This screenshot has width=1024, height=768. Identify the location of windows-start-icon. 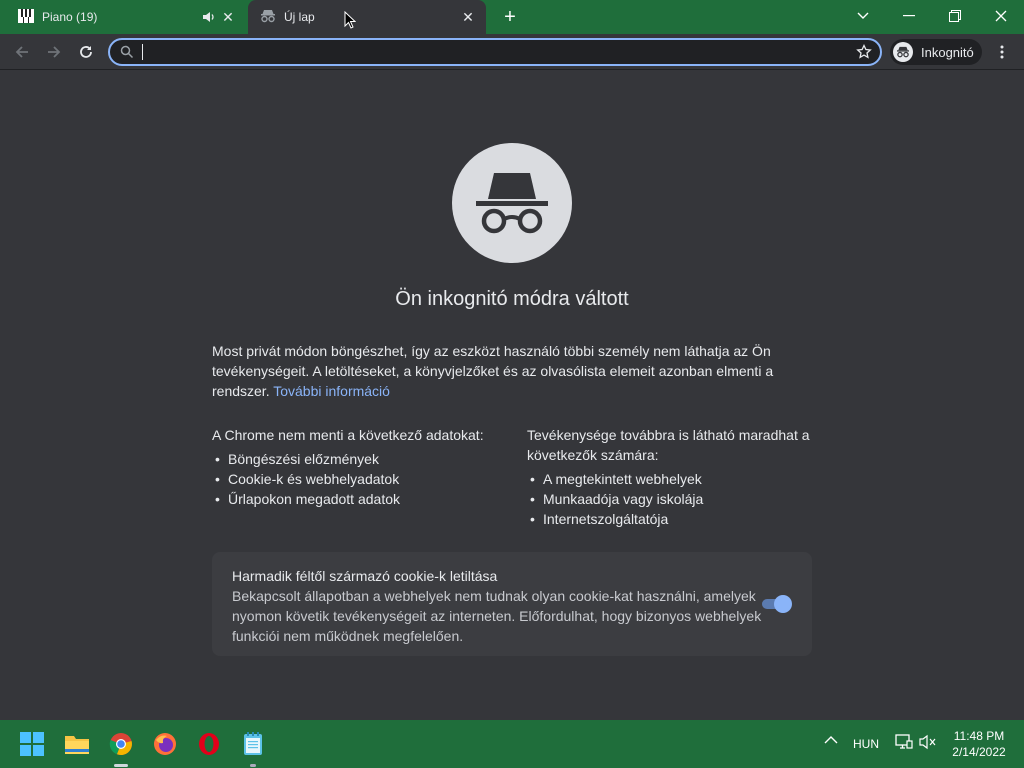
(32, 744).